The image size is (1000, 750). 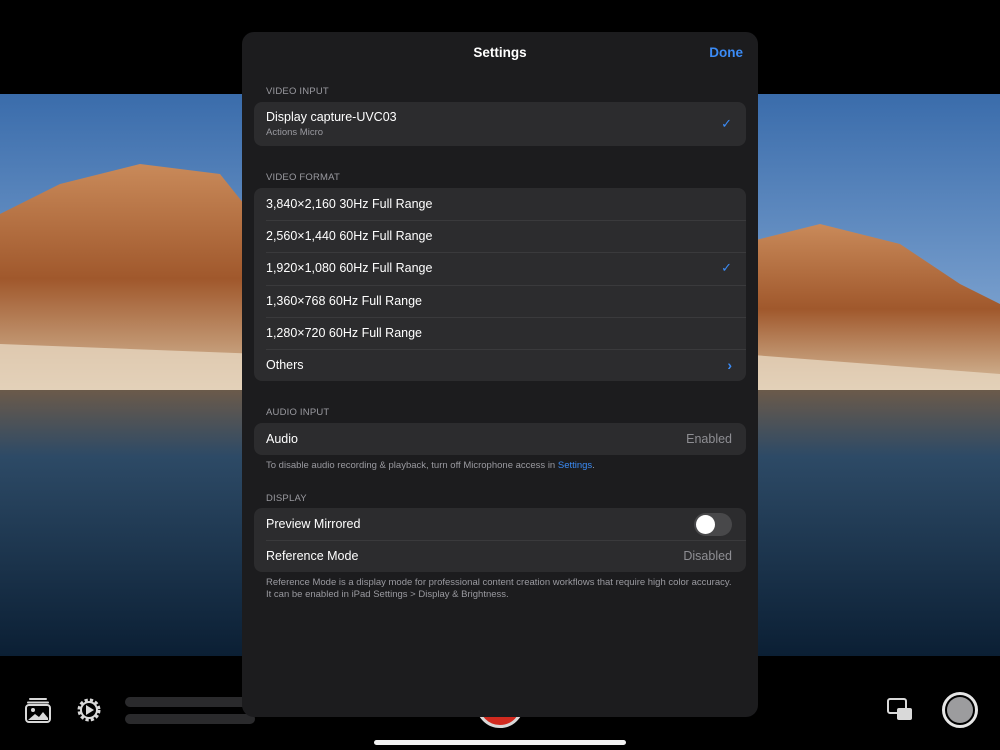 I want to click on audio-row: Audio Enabled, so click(x=500, y=439).